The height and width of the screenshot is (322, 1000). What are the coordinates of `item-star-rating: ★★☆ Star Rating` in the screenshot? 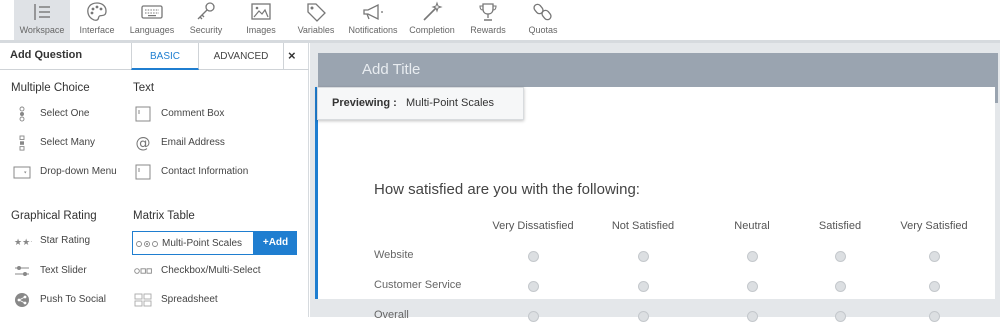 It's located at (67, 241).